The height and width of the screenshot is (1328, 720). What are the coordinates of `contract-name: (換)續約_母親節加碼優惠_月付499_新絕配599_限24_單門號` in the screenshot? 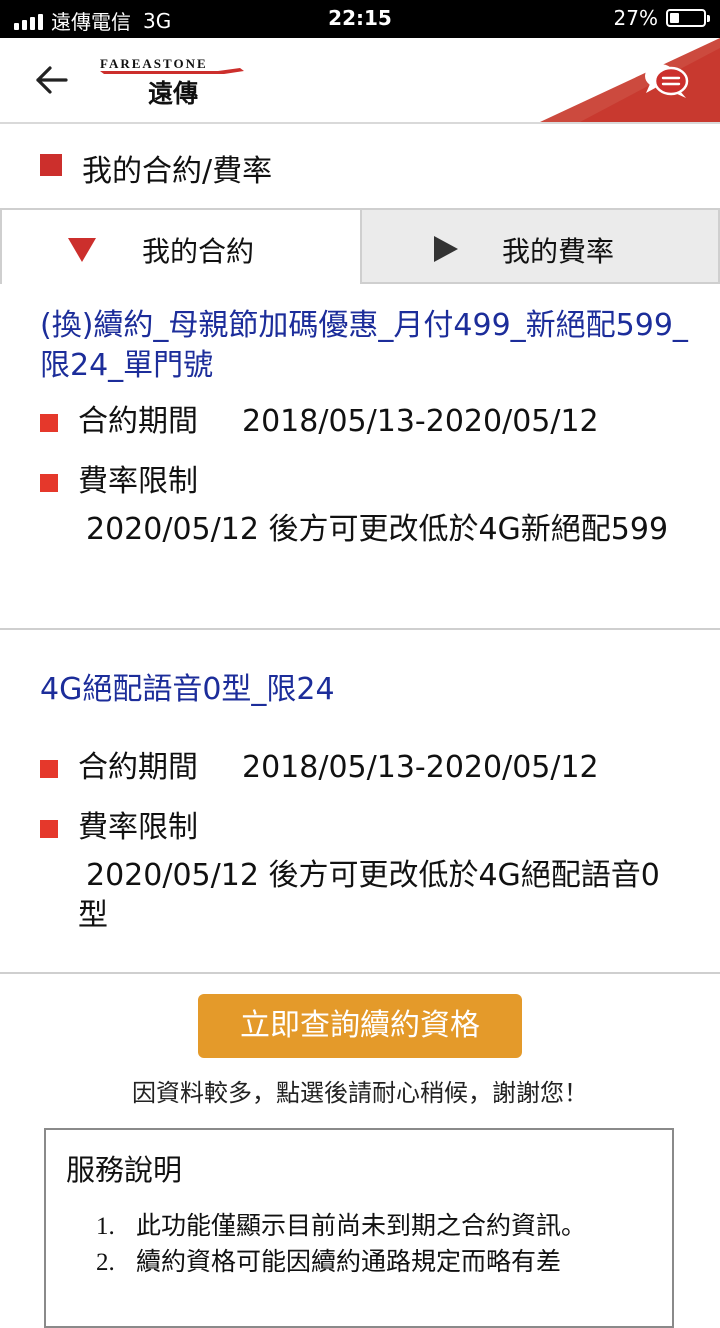 It's located at (364, 345).